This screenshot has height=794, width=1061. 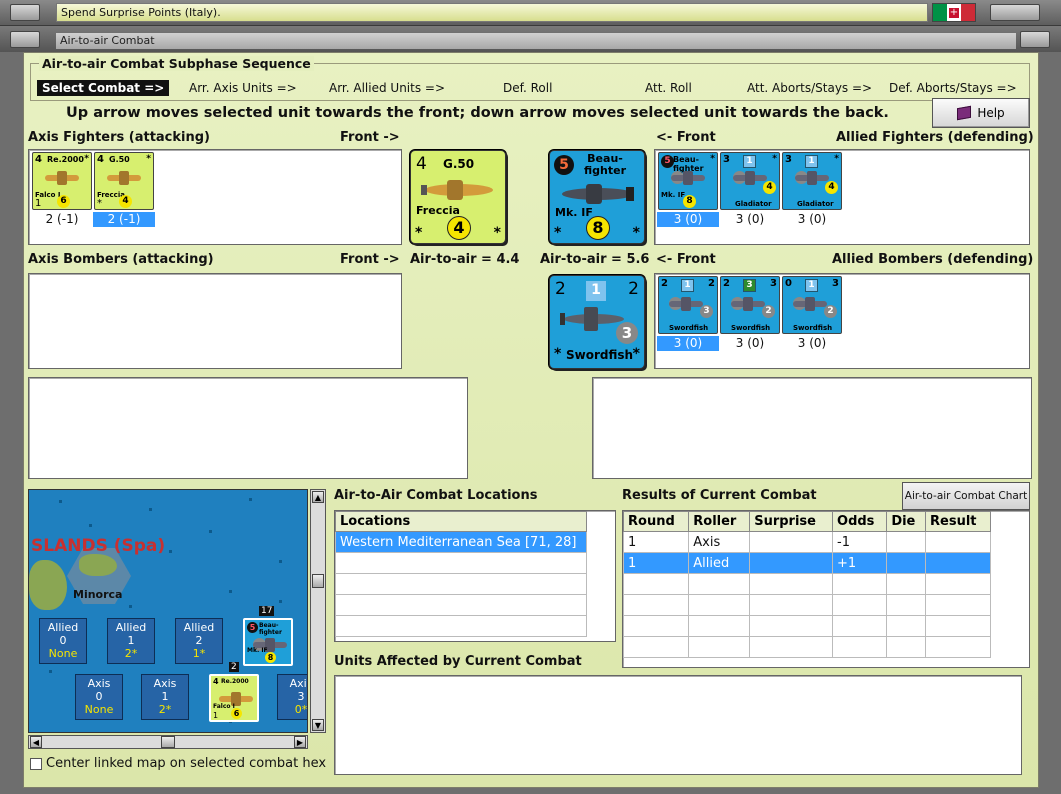 I want to click on al-fighter-counter-1: 3 1 Gladiator 4 *, so click(x=750, y=181).